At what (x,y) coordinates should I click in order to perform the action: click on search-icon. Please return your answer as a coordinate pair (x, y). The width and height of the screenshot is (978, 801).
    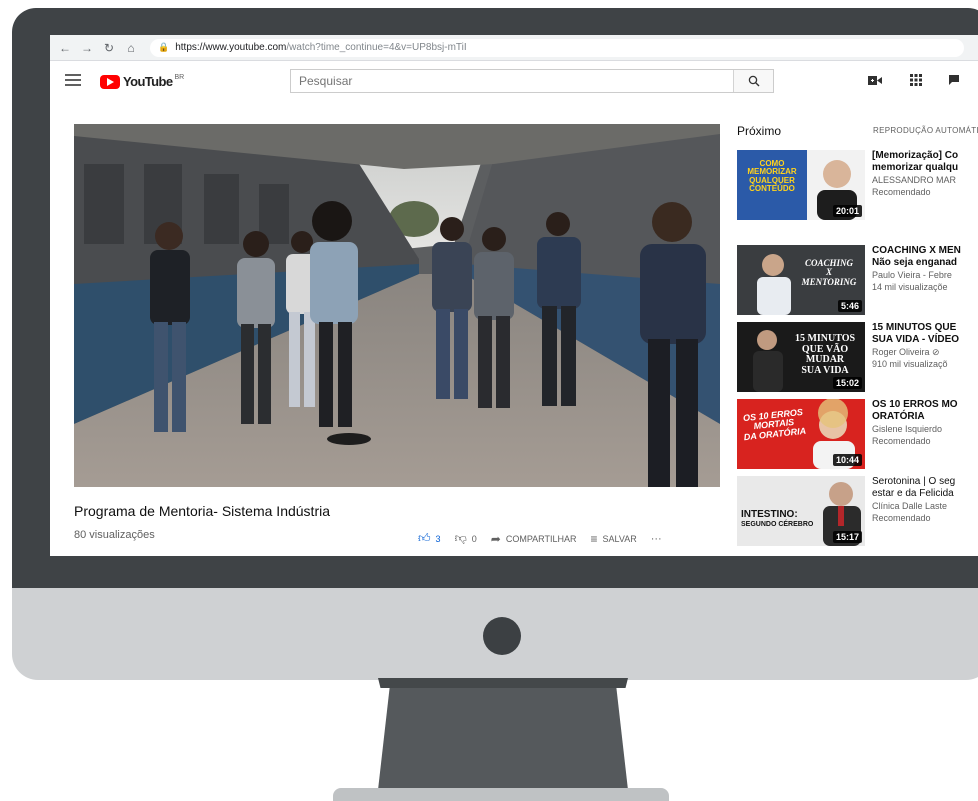
    Looking at the image, I should click on (753, 81).